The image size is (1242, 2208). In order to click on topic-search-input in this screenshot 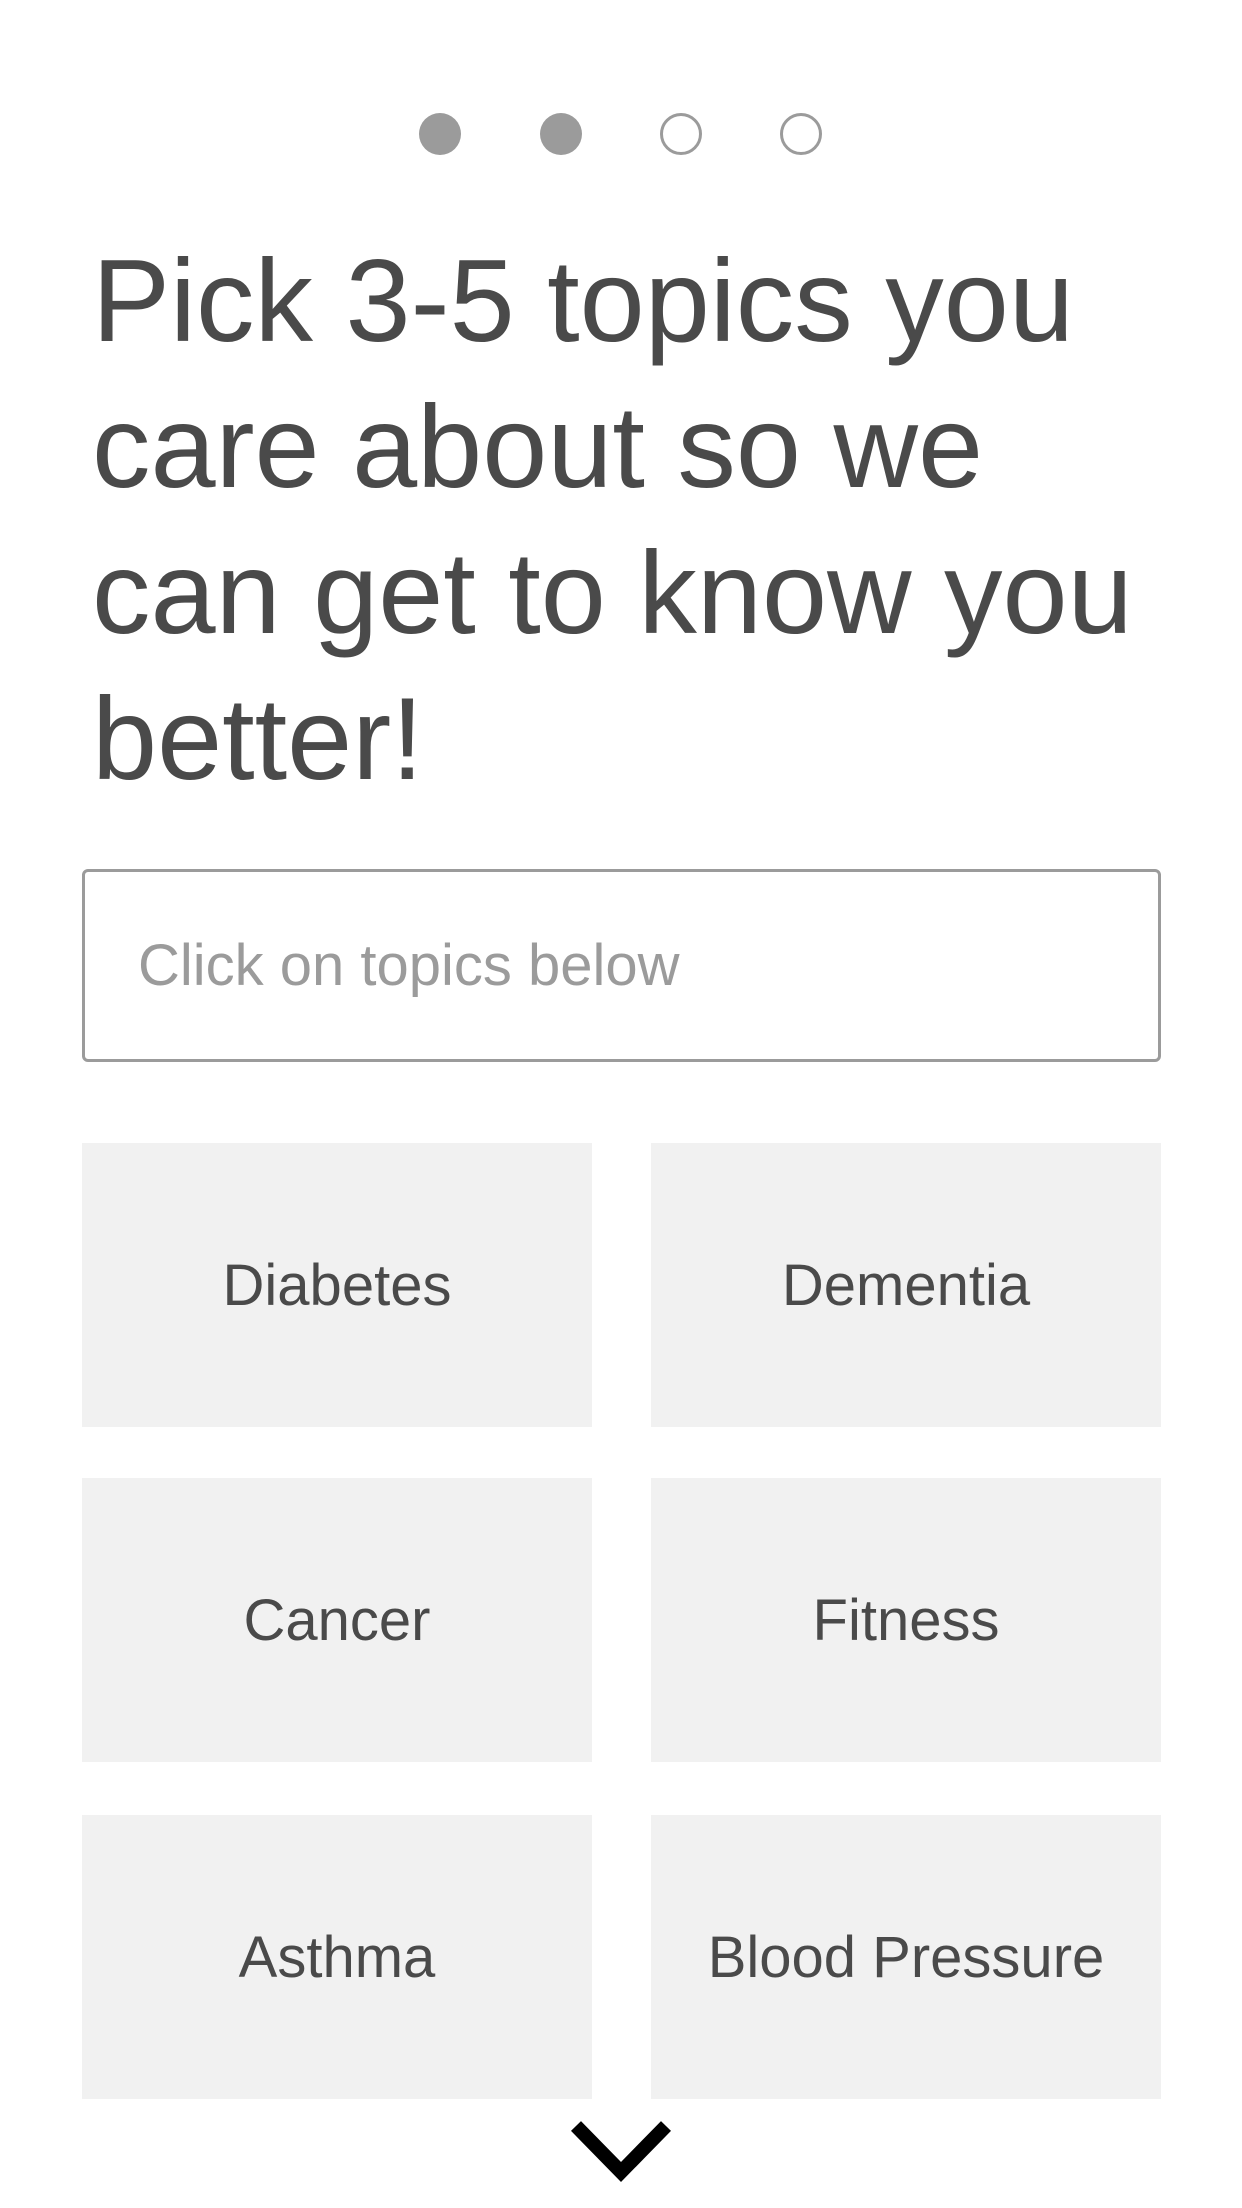, I will do `click(621, 965)`.